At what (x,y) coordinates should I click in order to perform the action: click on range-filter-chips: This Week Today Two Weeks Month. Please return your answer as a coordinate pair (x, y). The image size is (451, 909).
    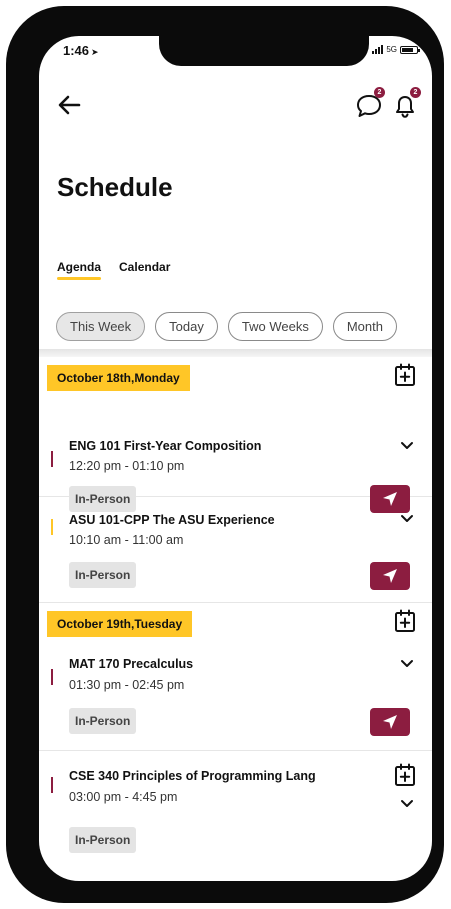
    Looking at the image, I should click on (244, 326).